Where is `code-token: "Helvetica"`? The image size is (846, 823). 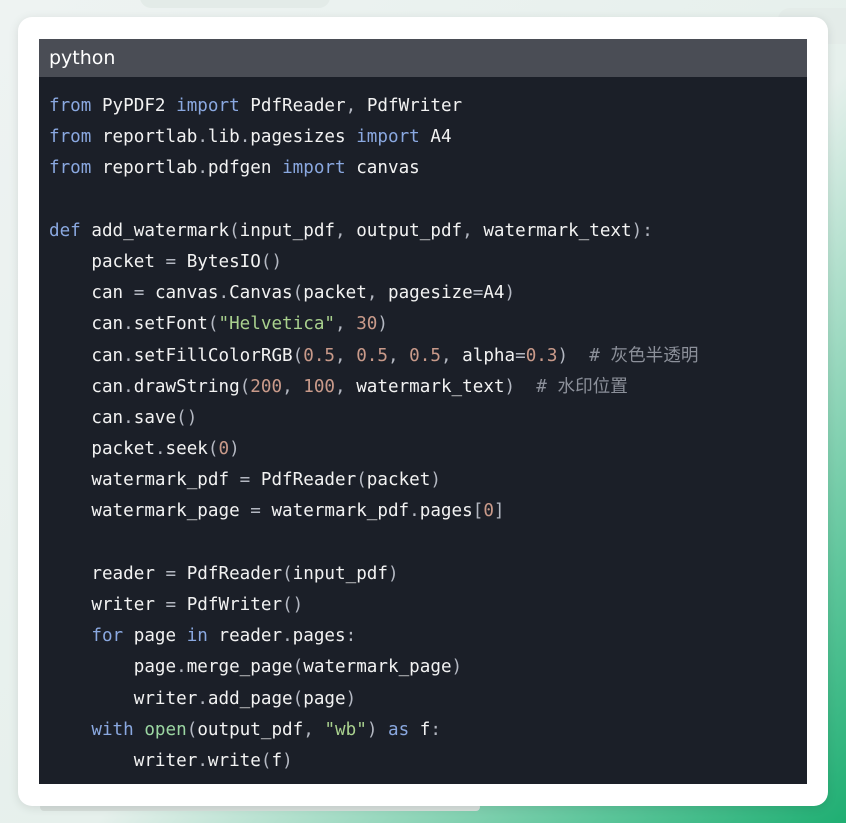
code-token: "Helvetica" is located at coordinates (277, 324).